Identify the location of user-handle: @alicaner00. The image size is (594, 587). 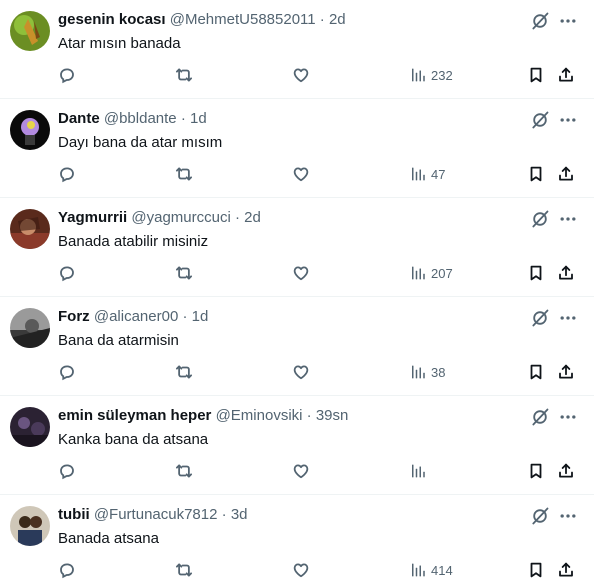
(136, 316).